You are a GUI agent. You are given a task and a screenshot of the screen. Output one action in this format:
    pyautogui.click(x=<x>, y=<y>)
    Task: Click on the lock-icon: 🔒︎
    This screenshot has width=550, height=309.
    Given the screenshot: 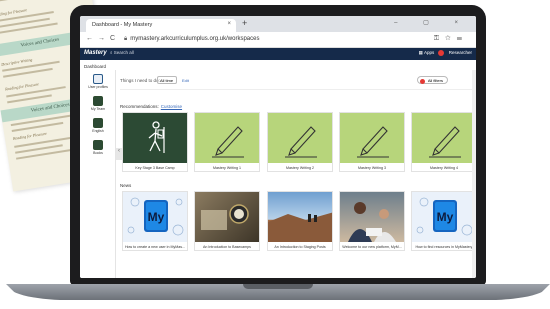 What is the action you would take?
    pyautogui.click(x=126, y=39)
    